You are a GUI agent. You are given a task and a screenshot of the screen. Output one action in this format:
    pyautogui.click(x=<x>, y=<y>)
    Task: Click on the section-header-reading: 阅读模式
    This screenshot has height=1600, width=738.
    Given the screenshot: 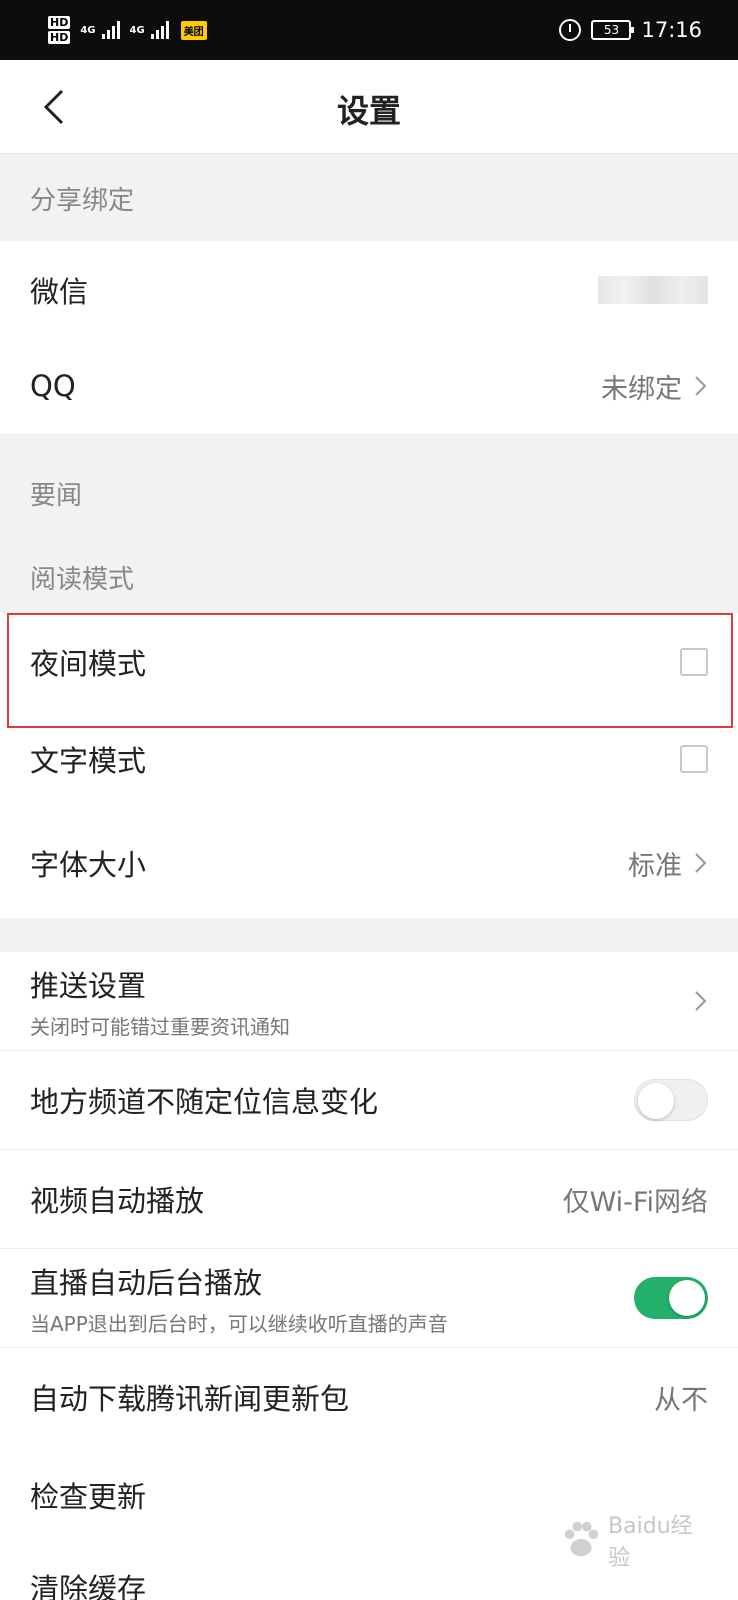 What is the action you would take?
    pyautogui.click(x=369, y=577)
    